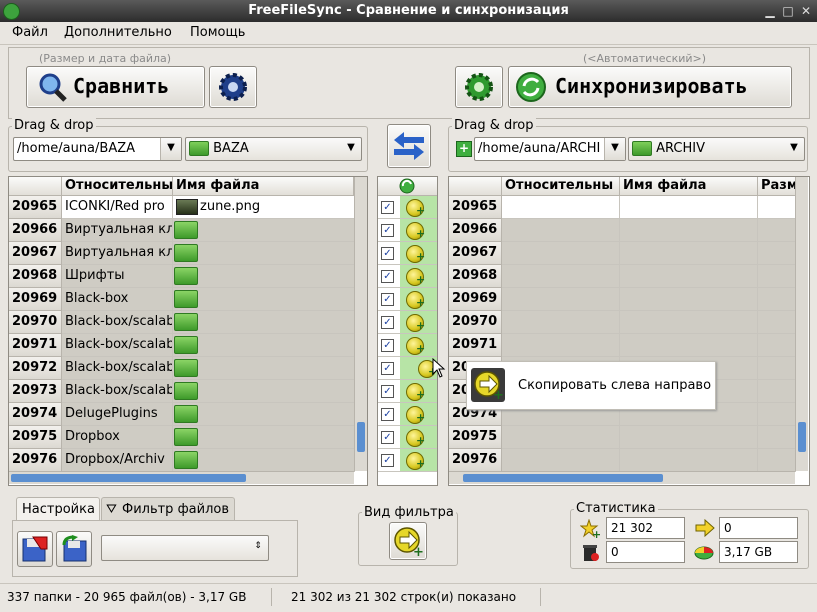  Describe the element at coordinates (117, 299) in the screenshot. I see `relative-path-cell: Black-box` at that location.